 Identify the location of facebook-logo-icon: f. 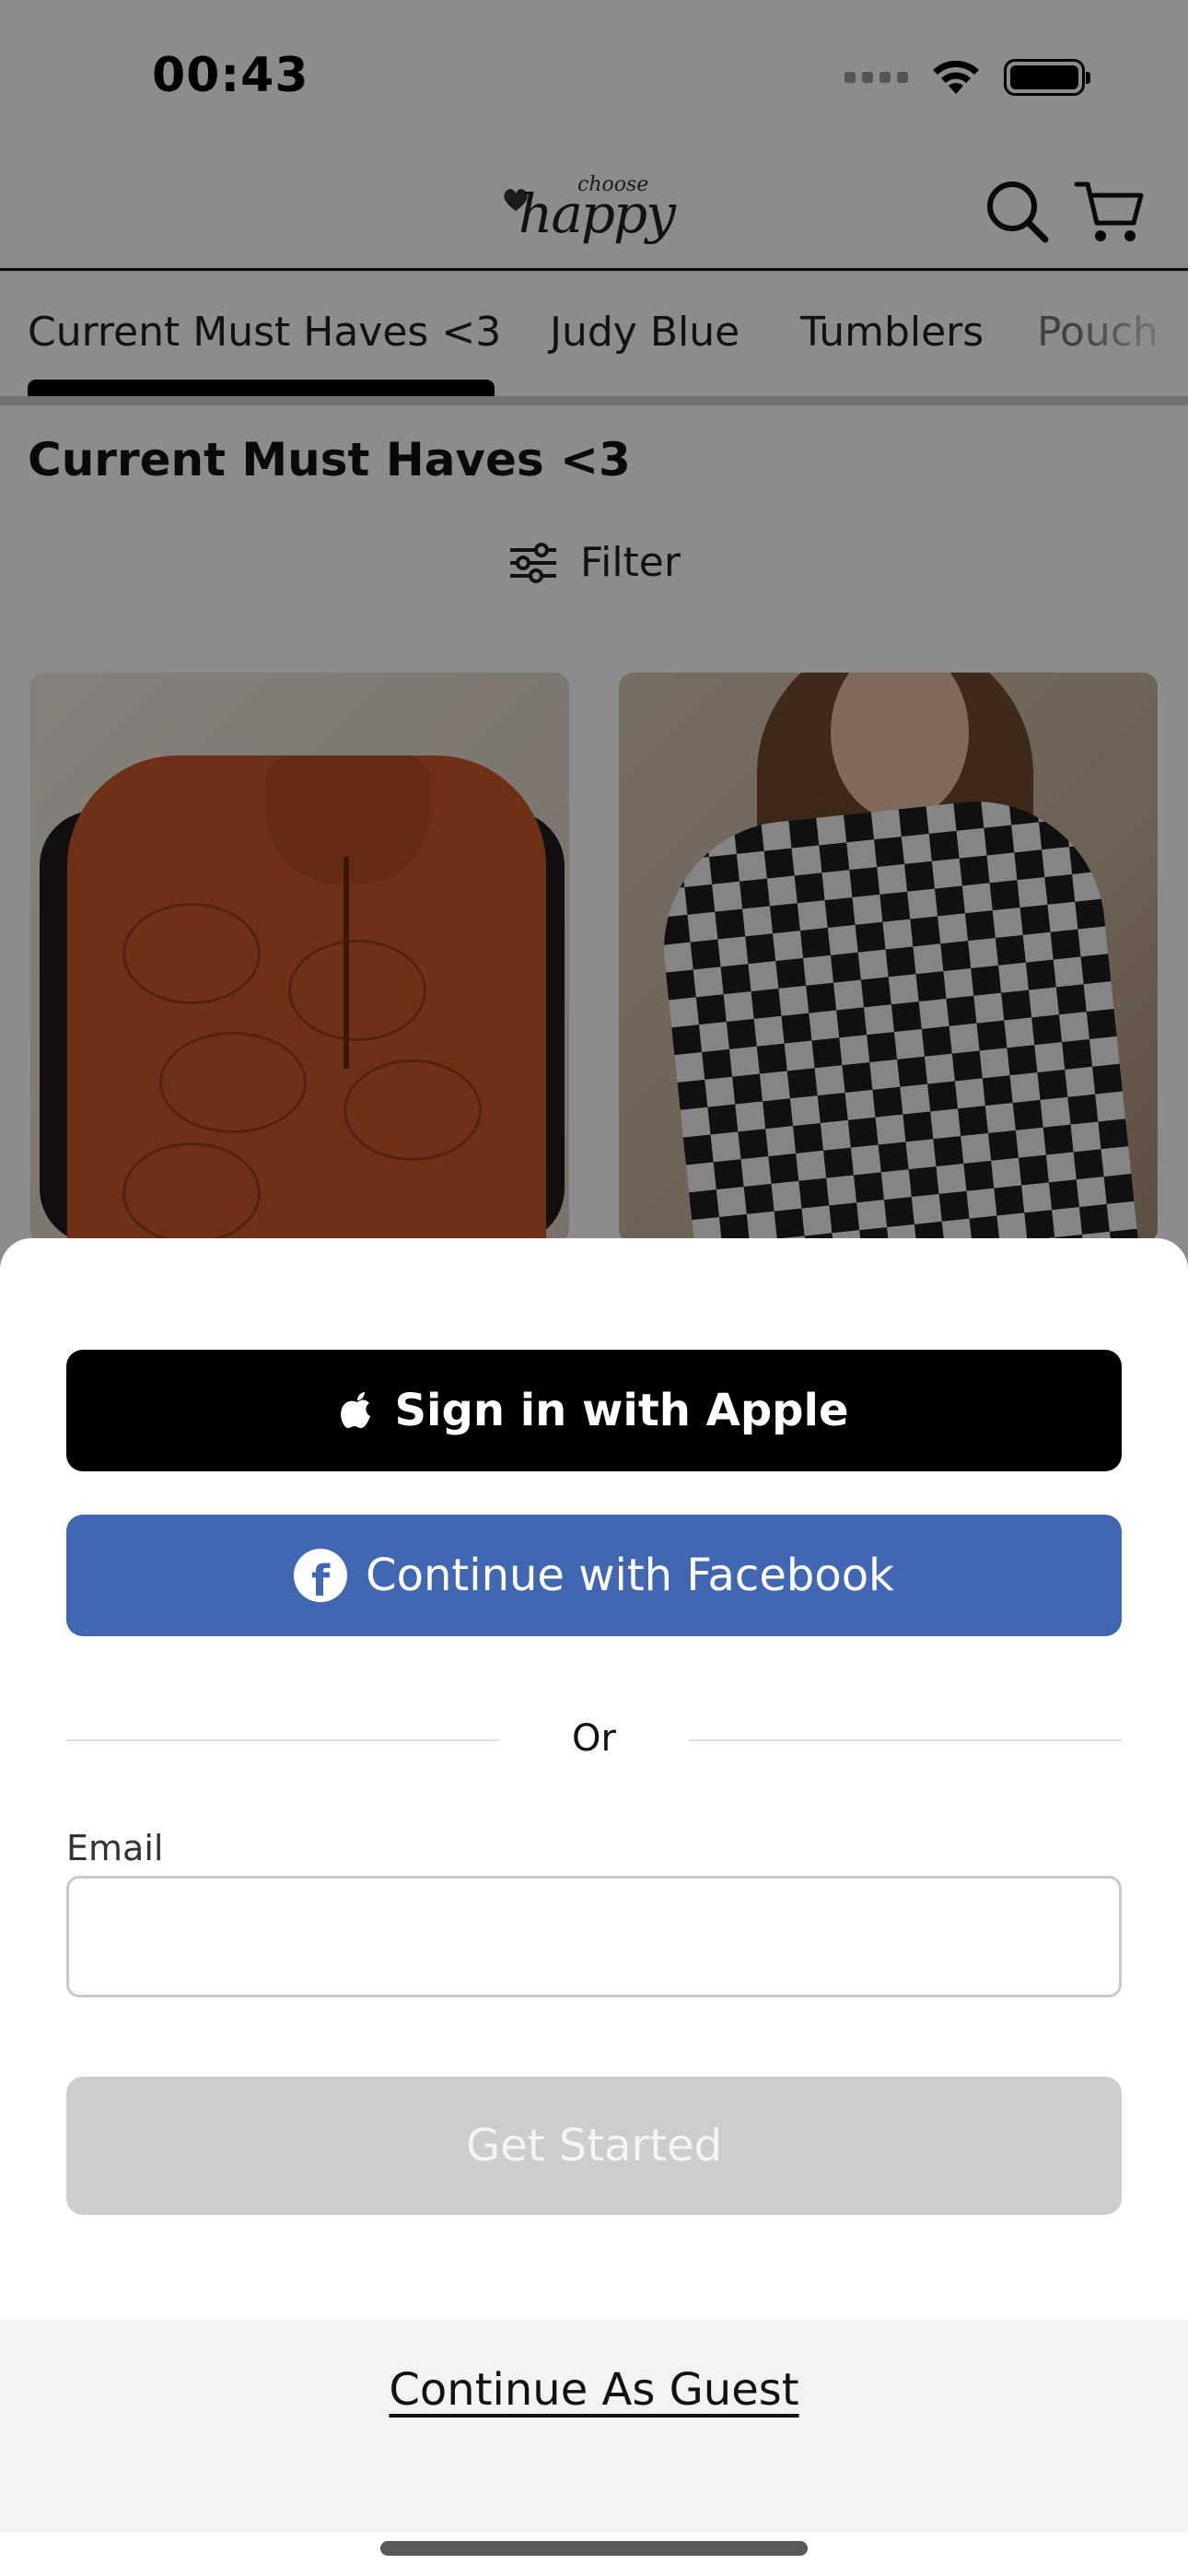
(321, 1575).